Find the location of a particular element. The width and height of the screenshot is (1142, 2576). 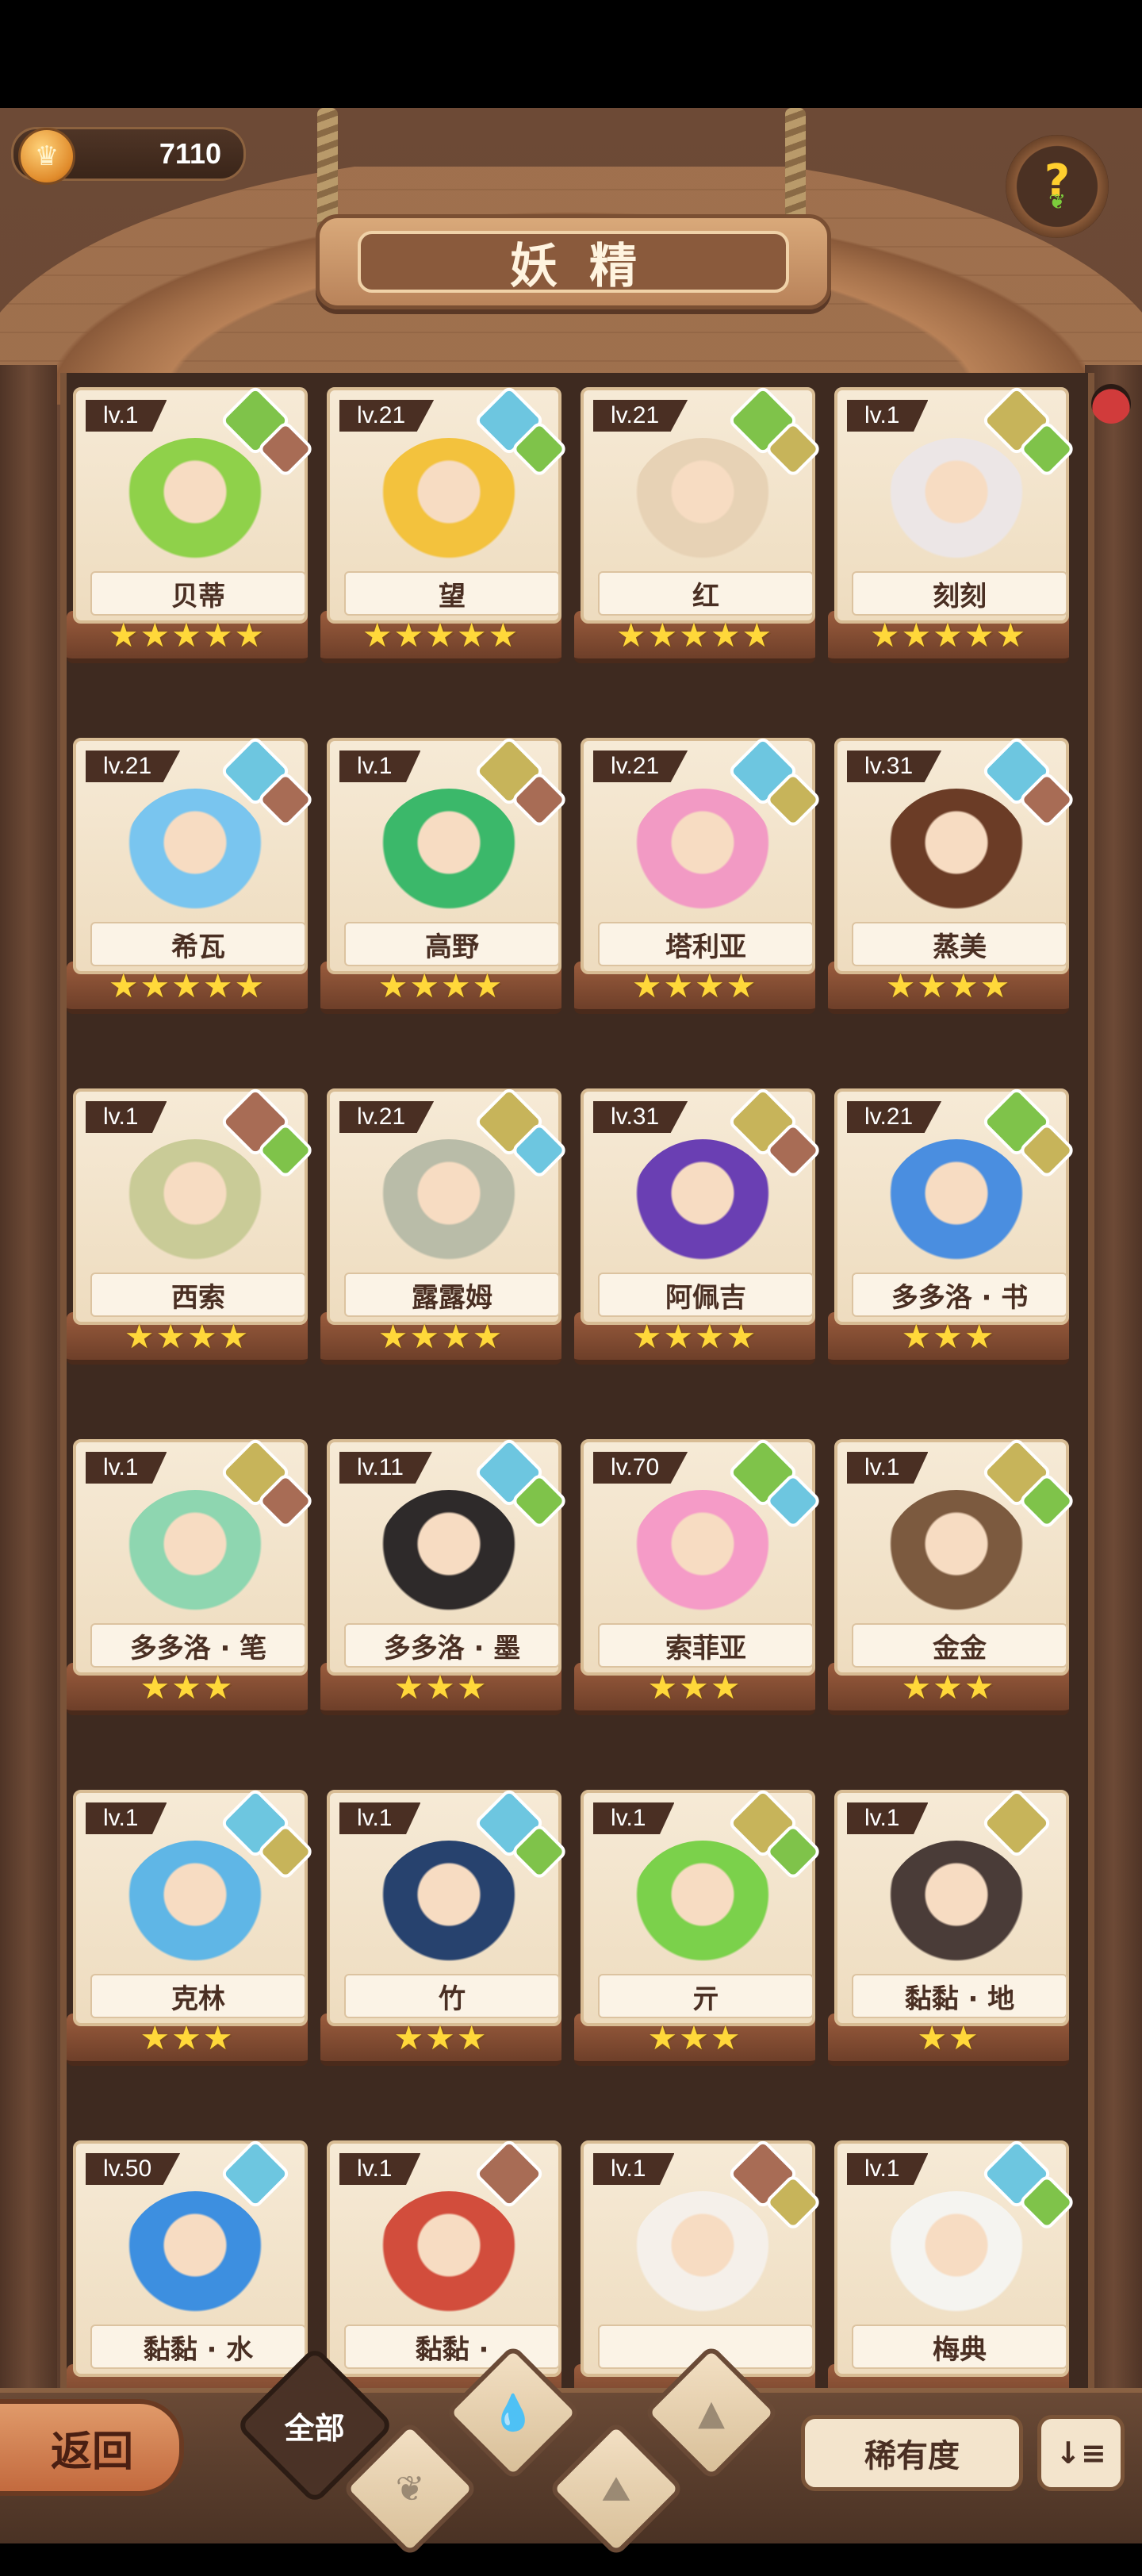

coin-value: 7110 is located at coordinates (190, 153).